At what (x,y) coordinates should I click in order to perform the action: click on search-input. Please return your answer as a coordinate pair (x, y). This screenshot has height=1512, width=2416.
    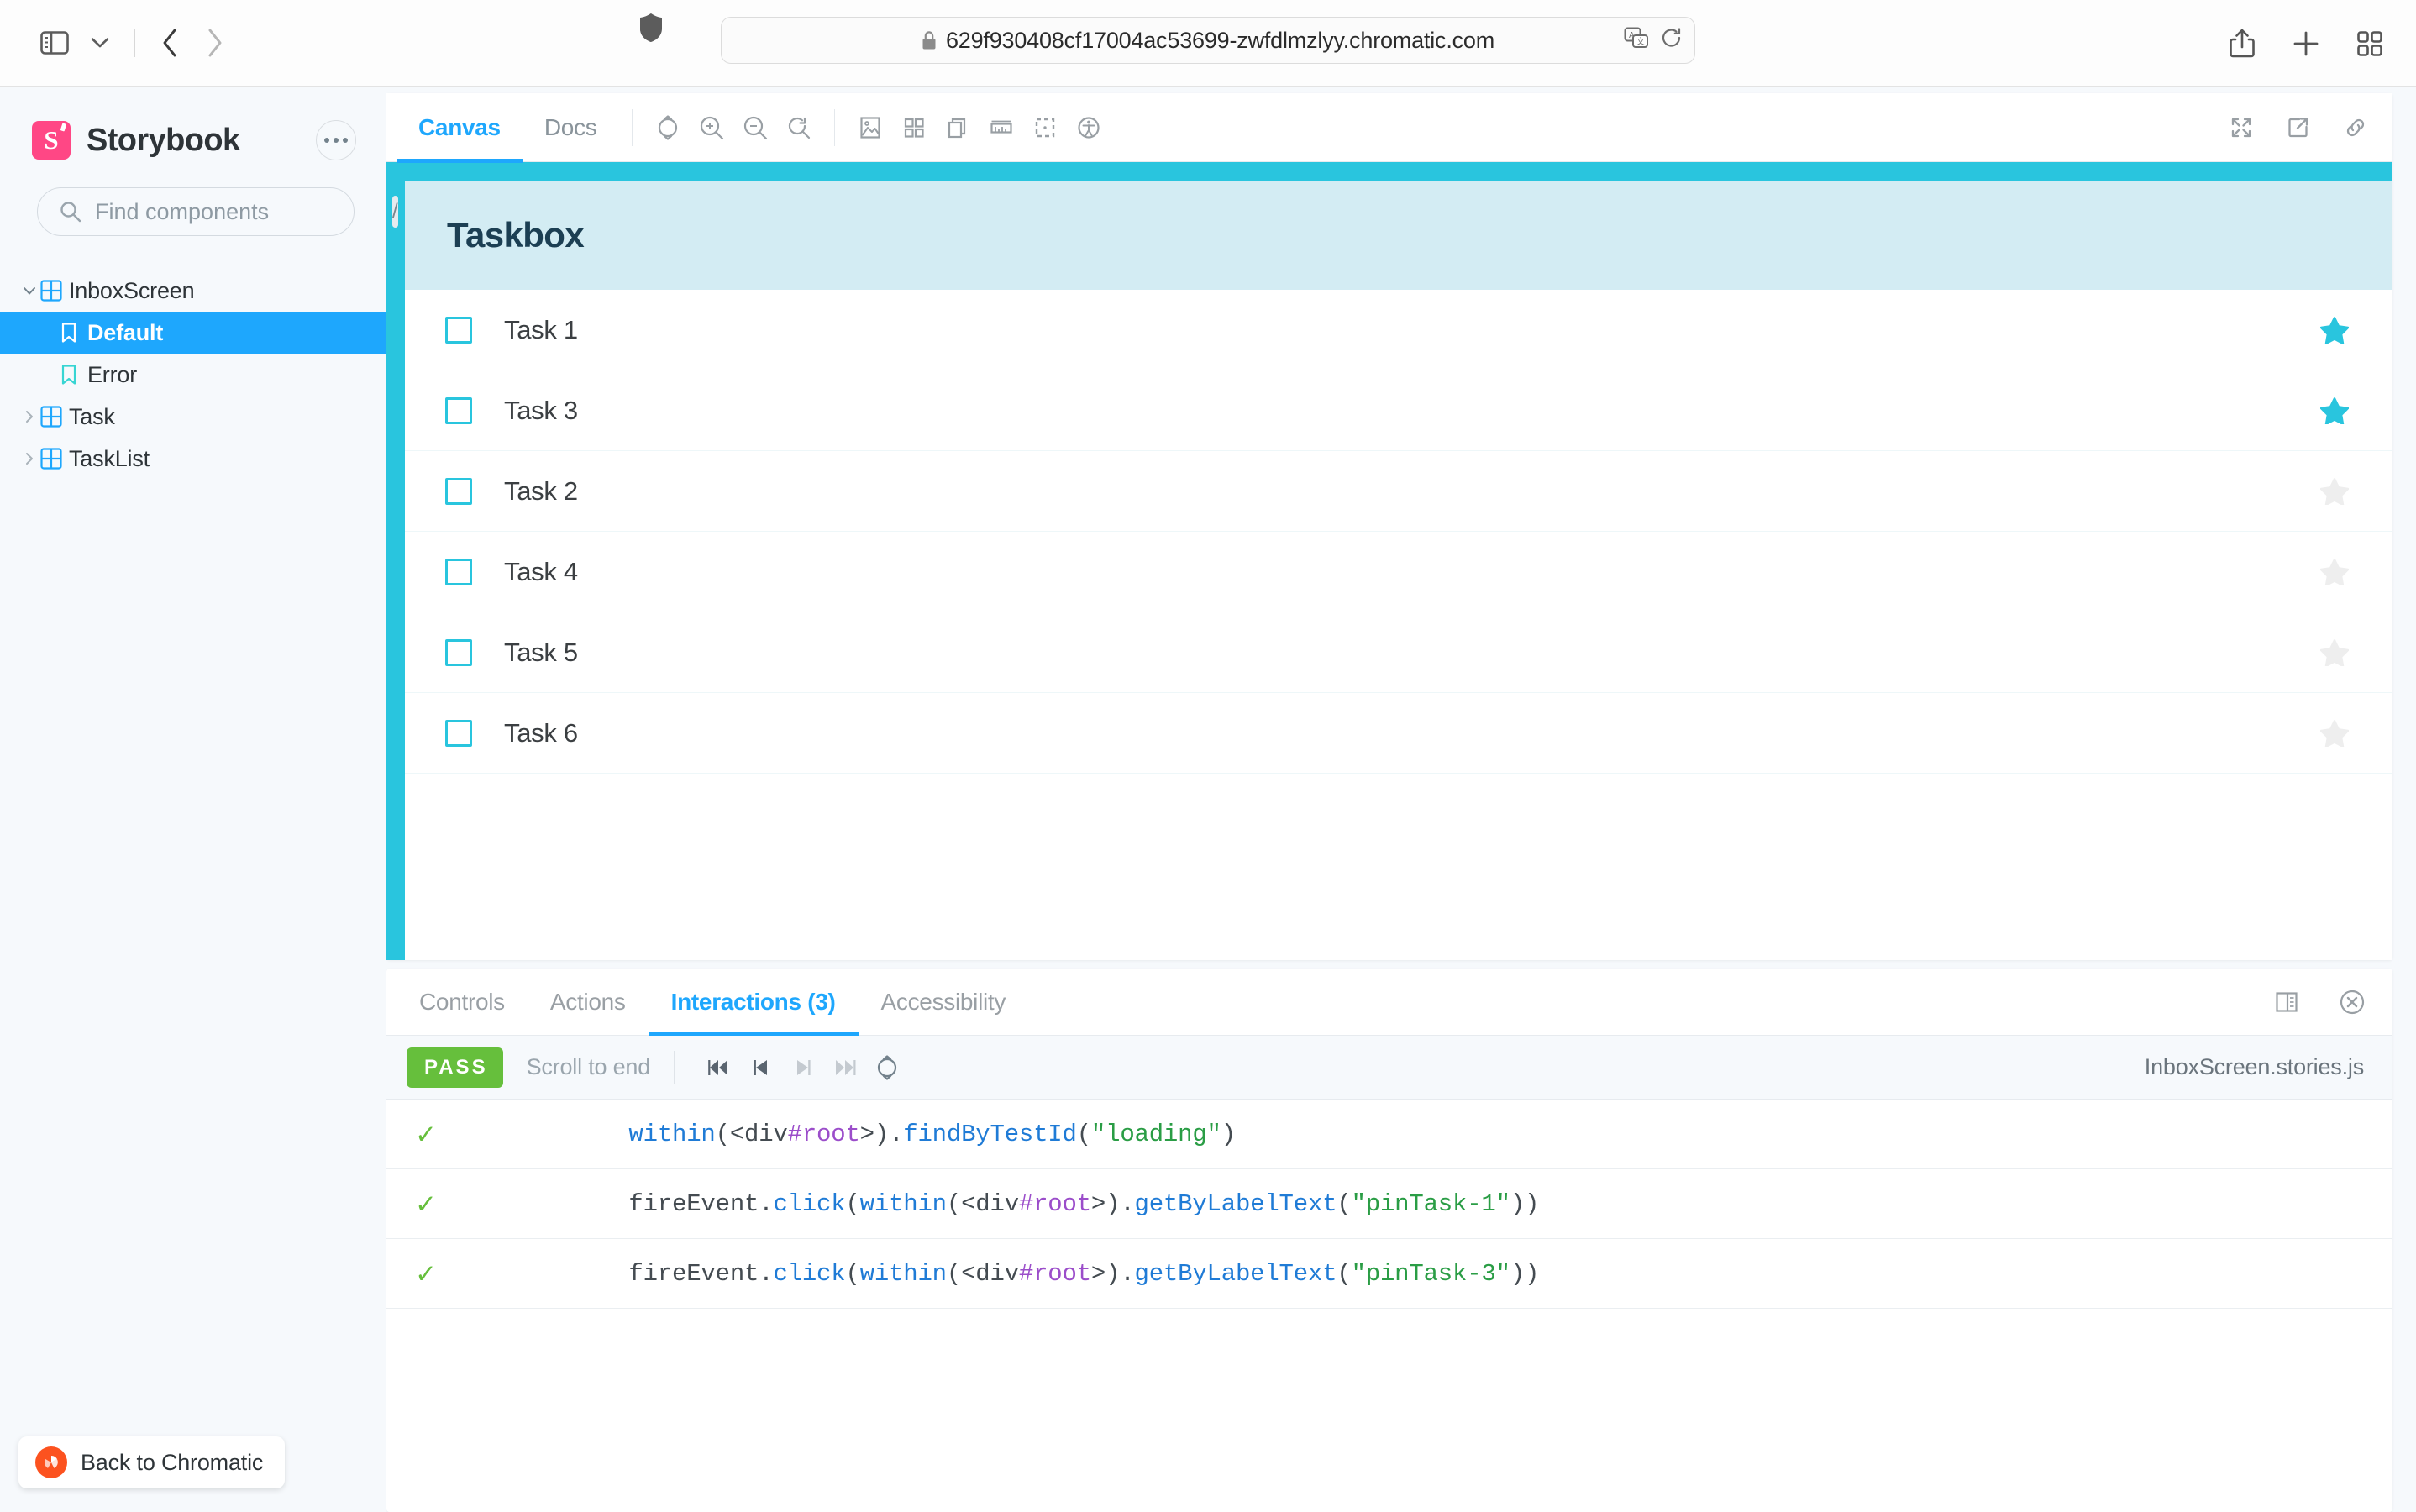
    Looking at the image, I should click on (243, 211).